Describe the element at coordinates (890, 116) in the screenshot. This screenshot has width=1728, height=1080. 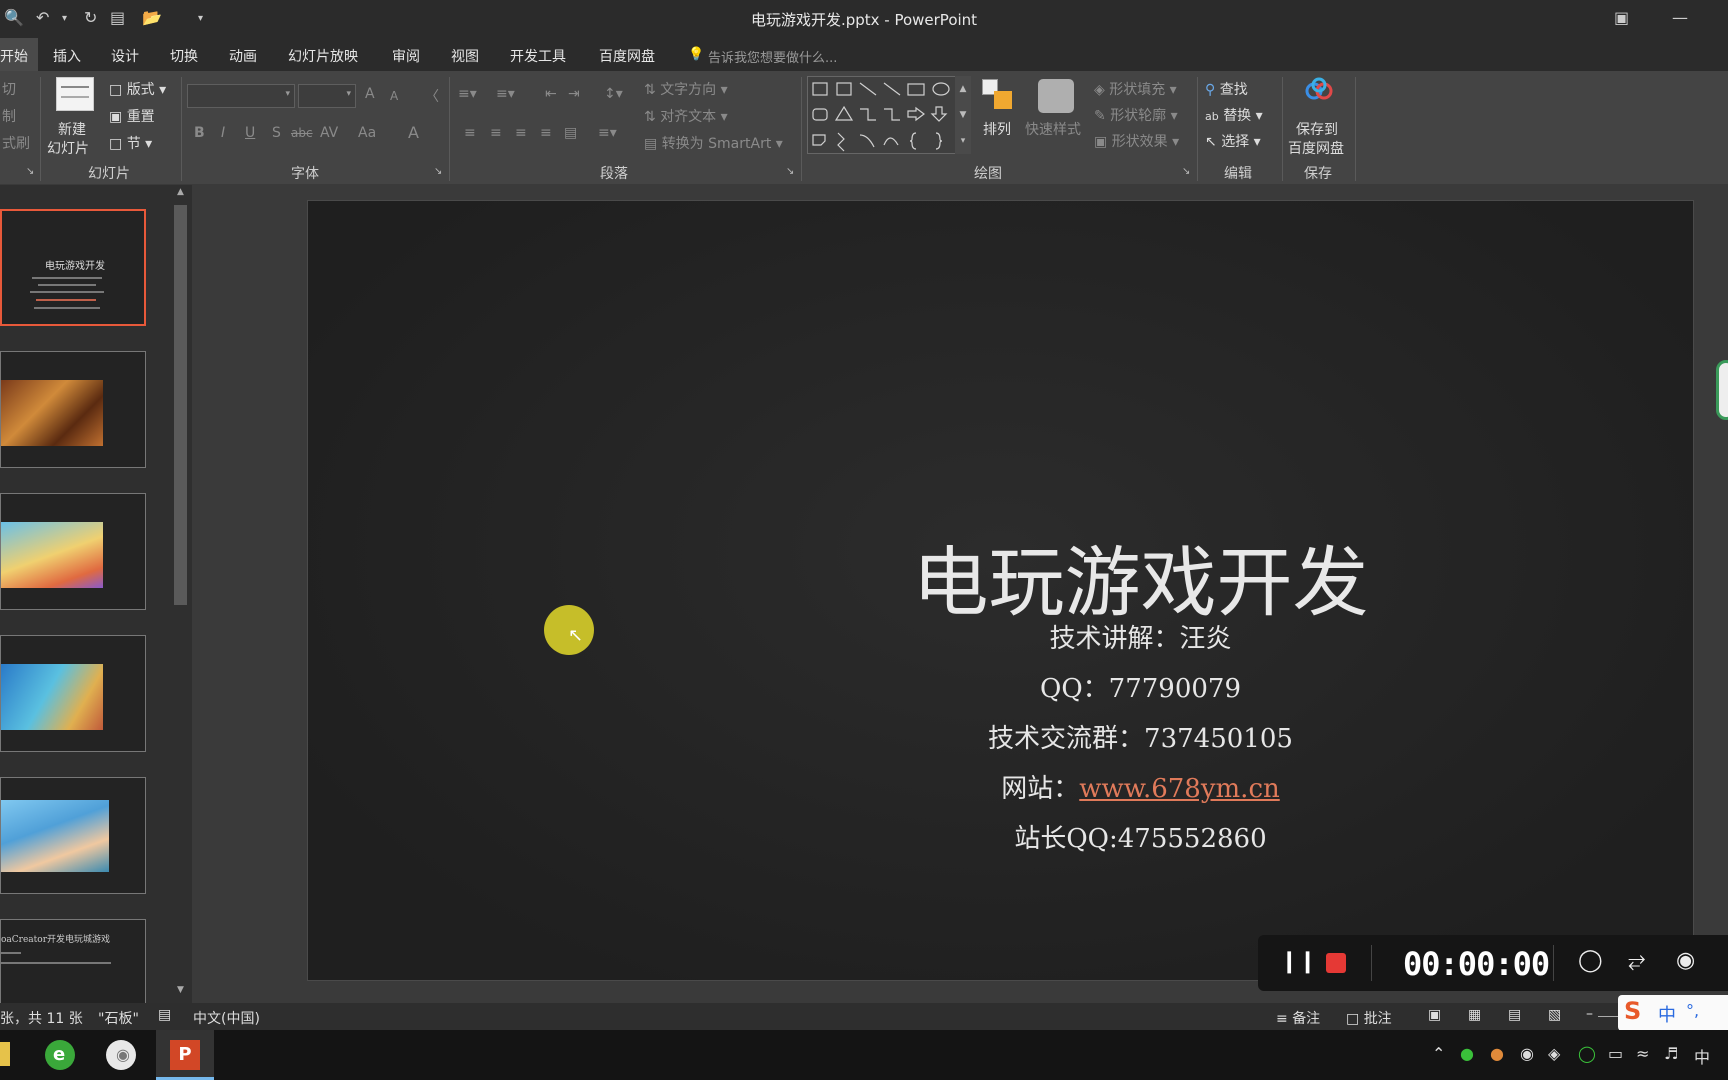
I see `shapes-gallery-icons` at that location.